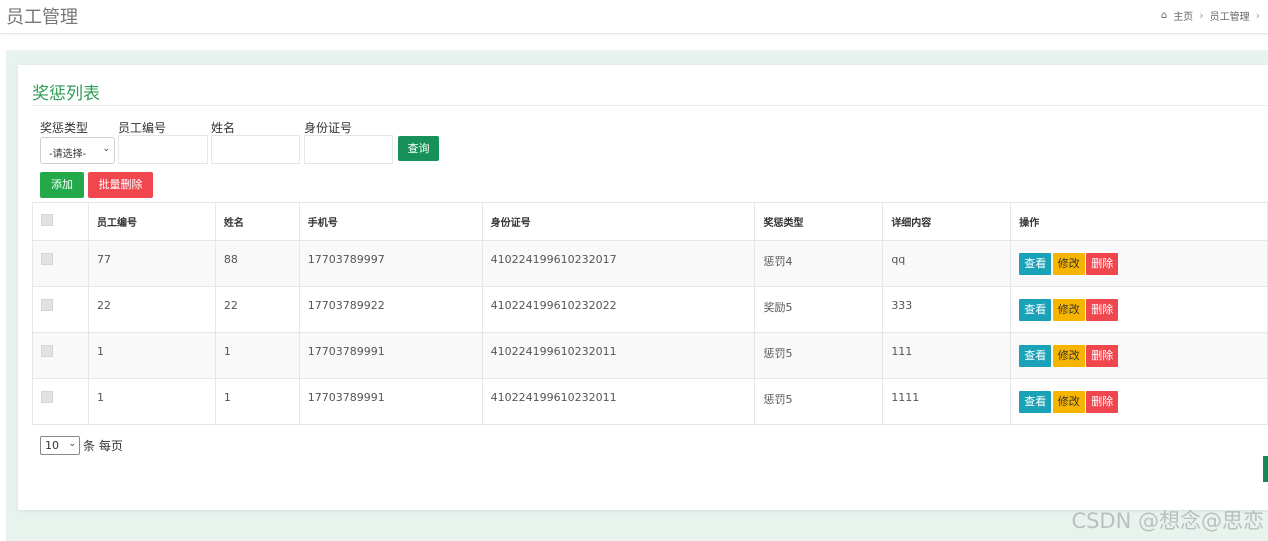 Image resolution: width=1268 pixels, height=541 pixels. Describe the element at coordinates (66, 94) in the screenshot. I see `card-title: 奖惩列表` at that location.